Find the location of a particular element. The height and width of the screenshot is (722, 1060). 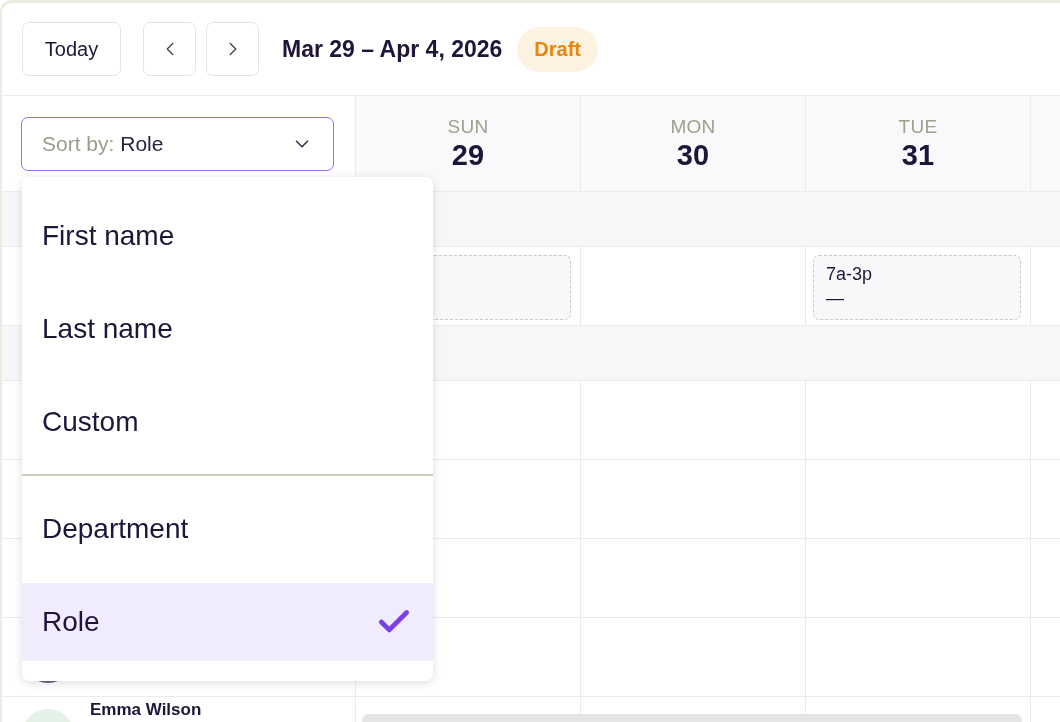

employee-name: Emma Wilson is located at coordinates (146, 710).